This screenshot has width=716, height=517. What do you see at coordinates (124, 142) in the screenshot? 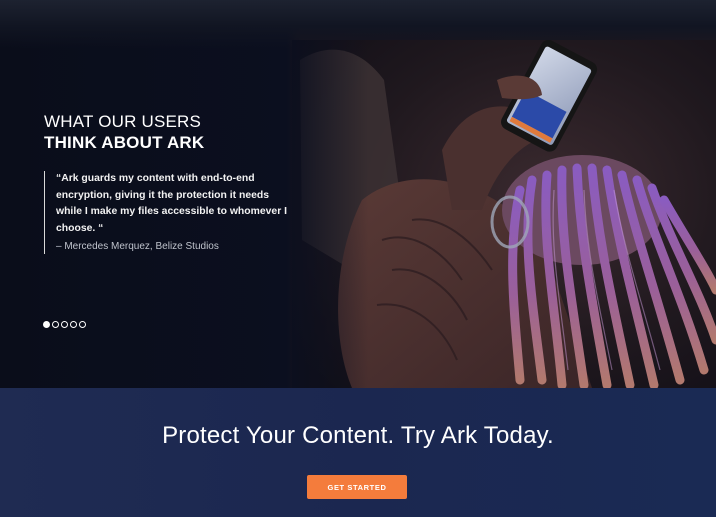
I see `heading-line-2: THINK ABOUT ARK` at bounding box center [124, 142].